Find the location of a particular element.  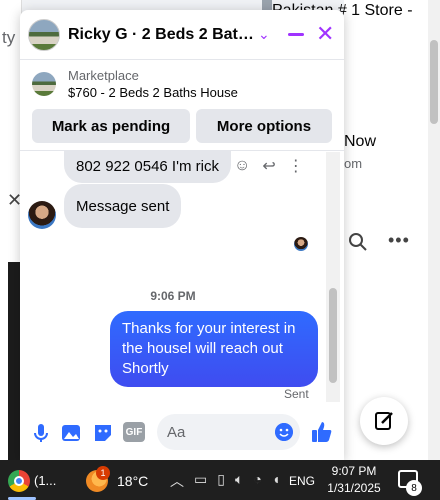

sticker-icon is located at coordinates (103, 433).